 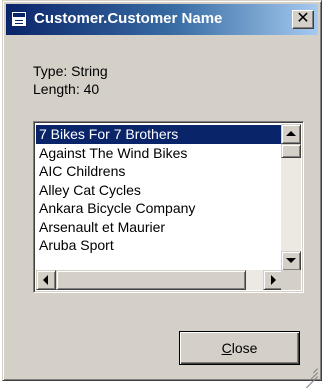 I want to click on window-title: Customer.Customer Name, so click(x=128, y=18).